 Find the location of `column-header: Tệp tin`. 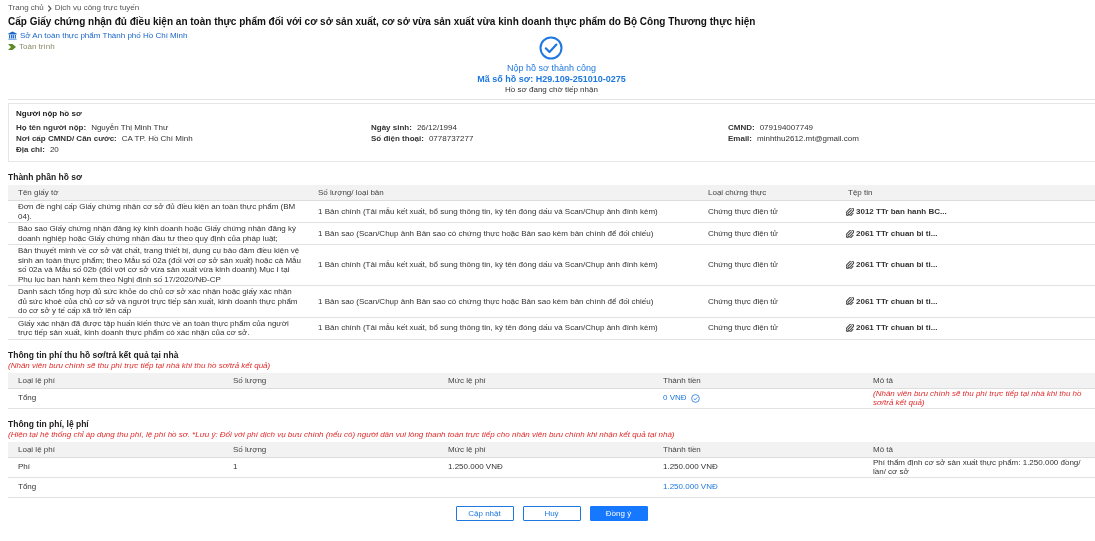

column-header: Tệp tin is located at coordinates (860, 192).